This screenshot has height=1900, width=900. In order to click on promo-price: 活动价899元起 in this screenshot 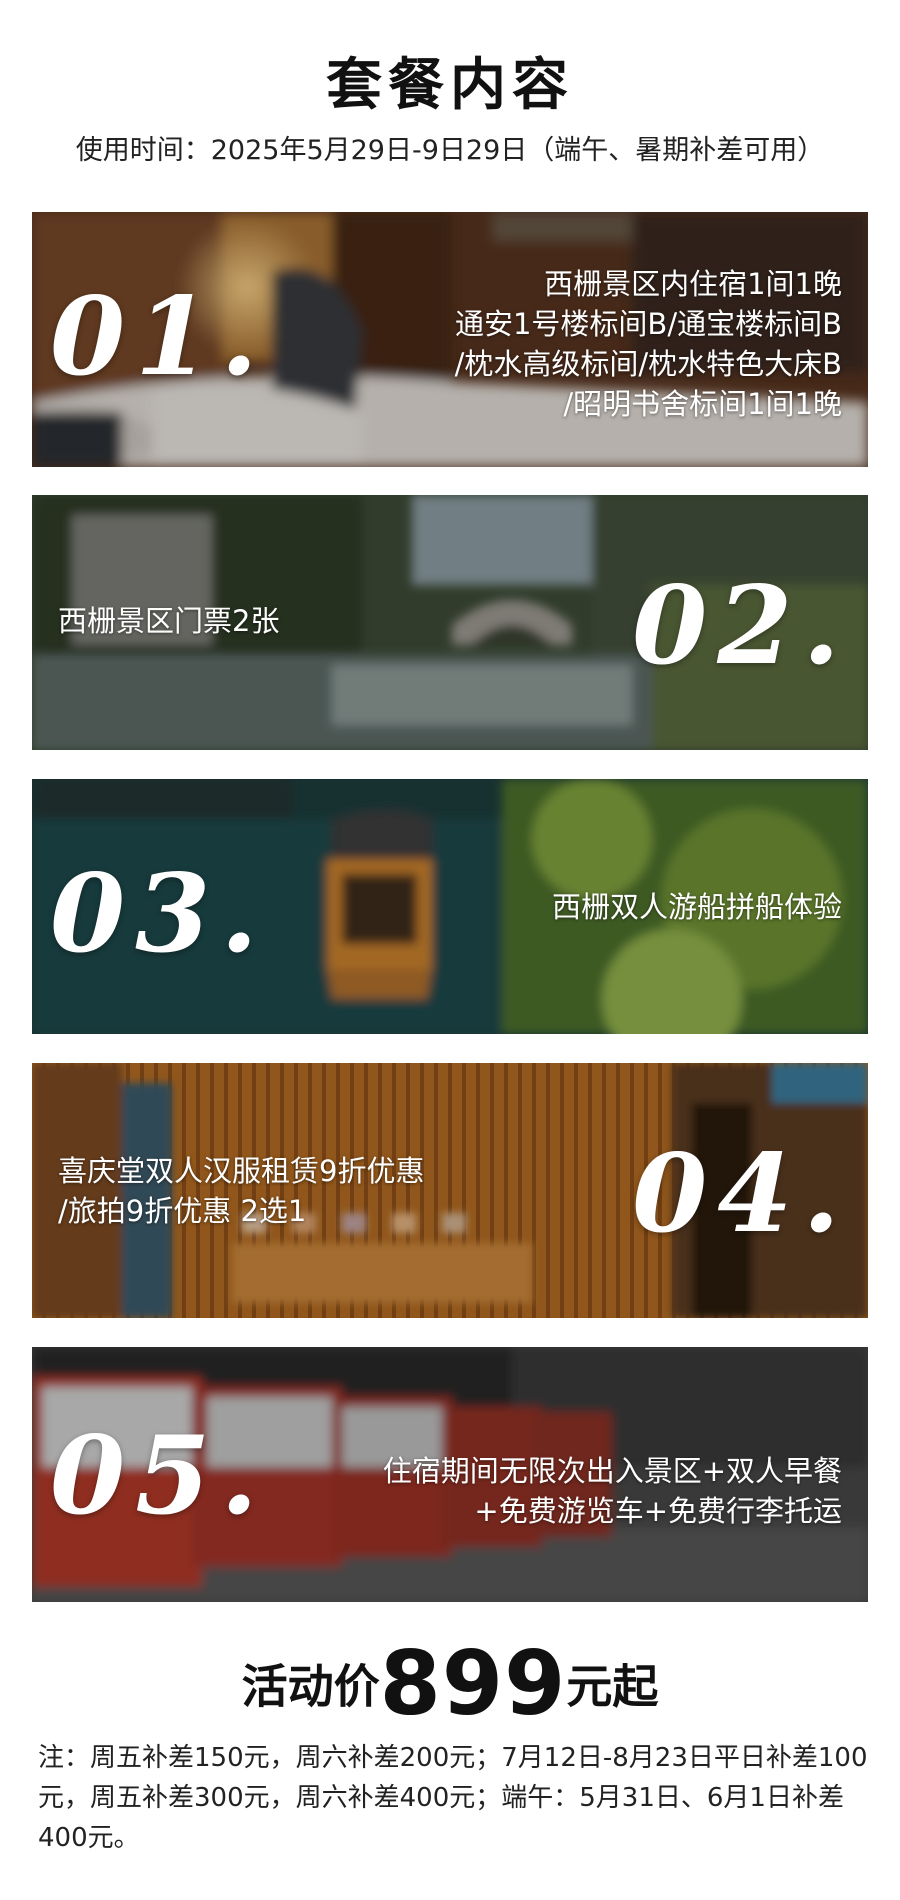, I will do `click(450, 1683)`.